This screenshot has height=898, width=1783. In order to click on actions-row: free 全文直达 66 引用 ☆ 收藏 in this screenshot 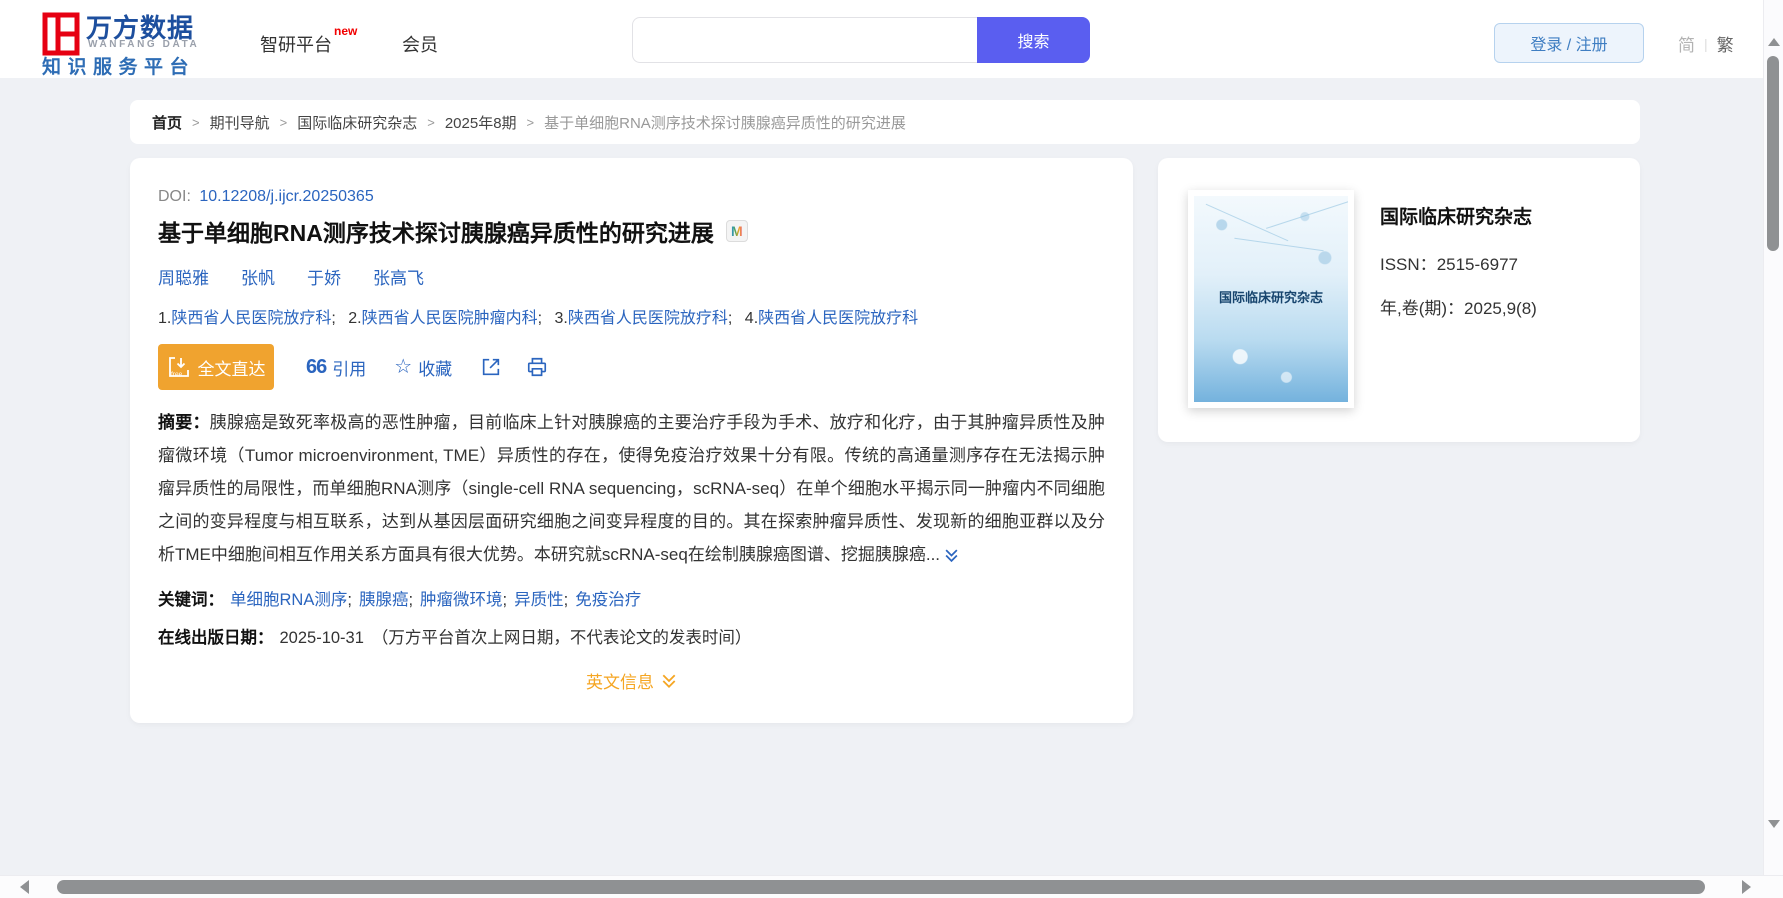, I will do `click(631, 367)`.